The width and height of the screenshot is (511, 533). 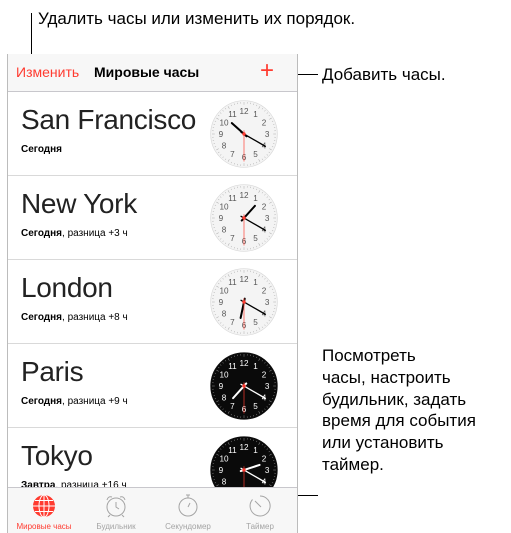 I want to click on tab-timer: Таймер, so click(x=260, y=510).